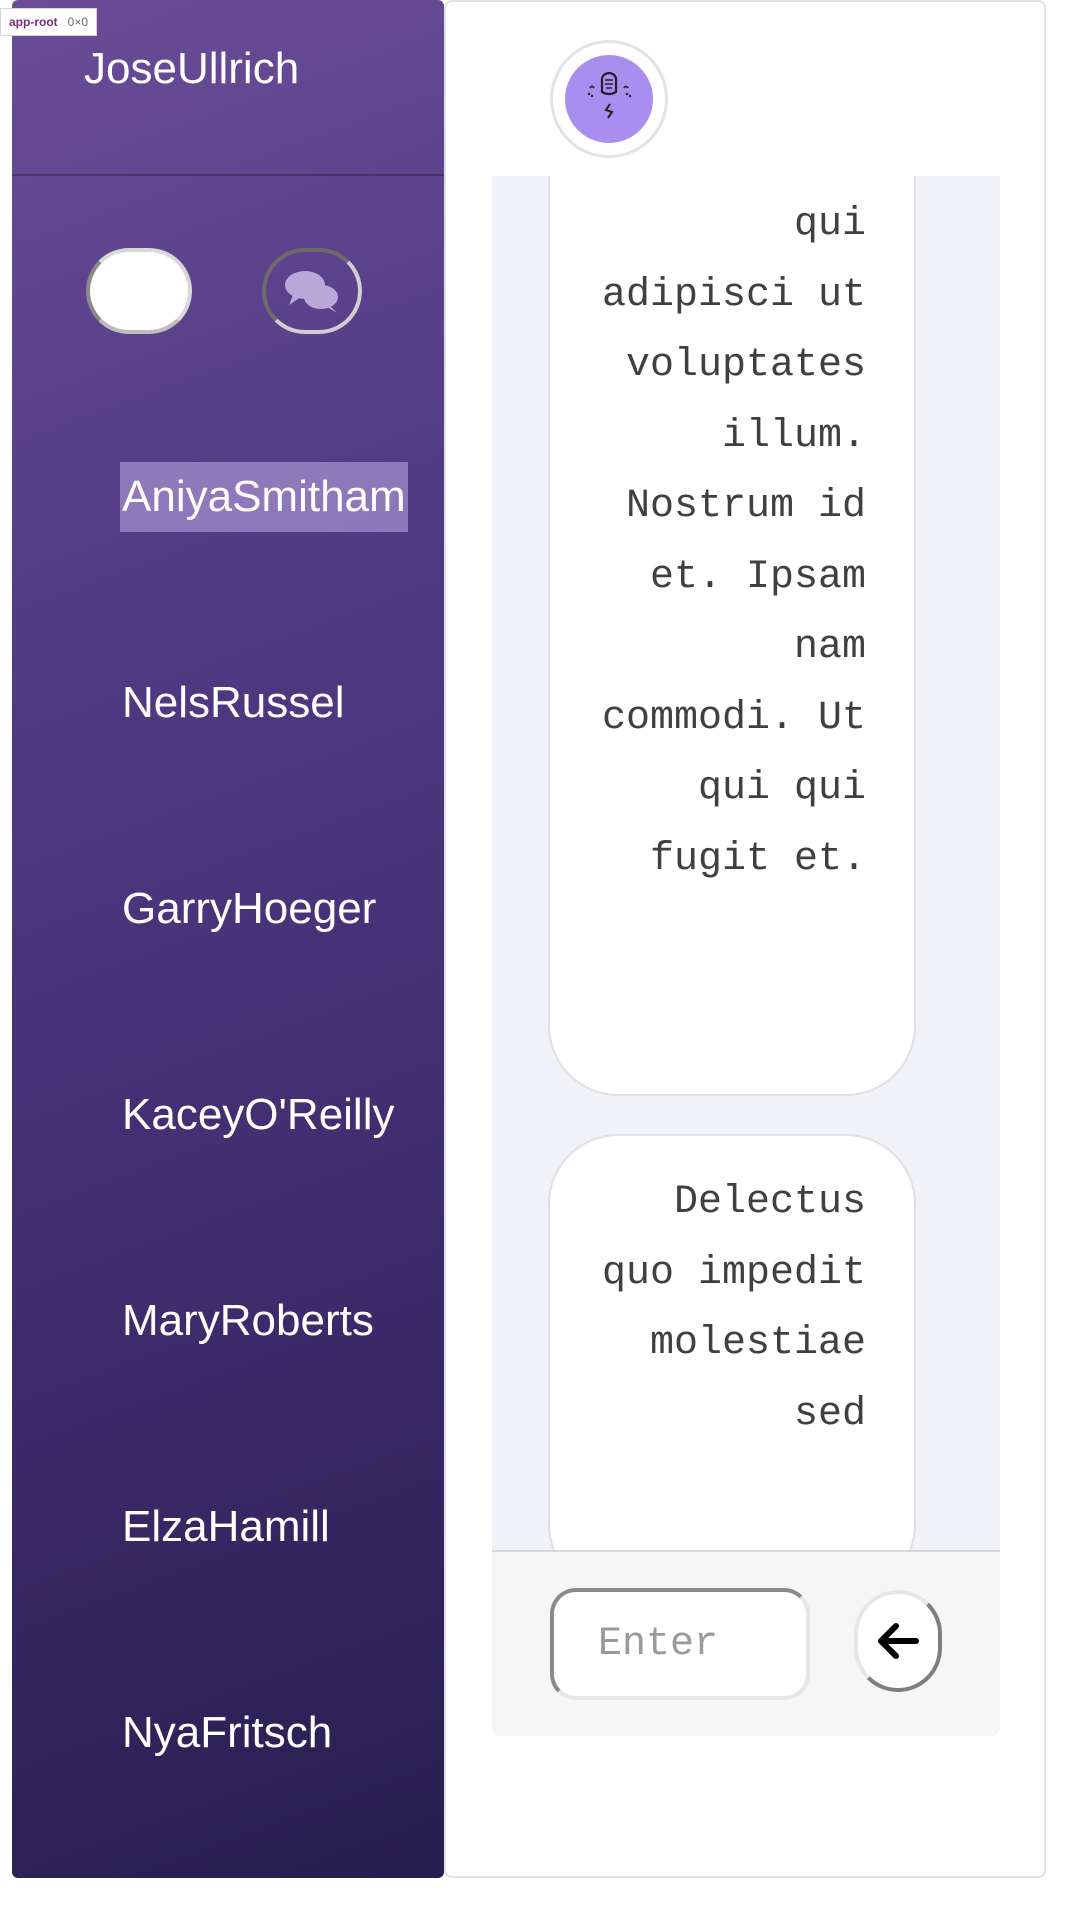  I want to click on message-bubble: Delectus quo impedit molestiae sed, so click(732, 1342).